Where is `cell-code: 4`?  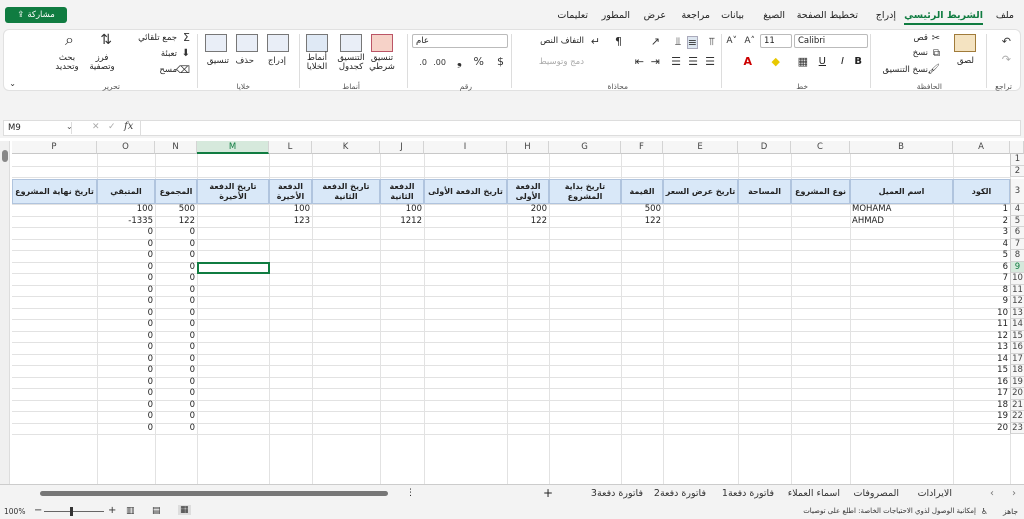 cell-code: 4 is located at coordinates (981, 245).